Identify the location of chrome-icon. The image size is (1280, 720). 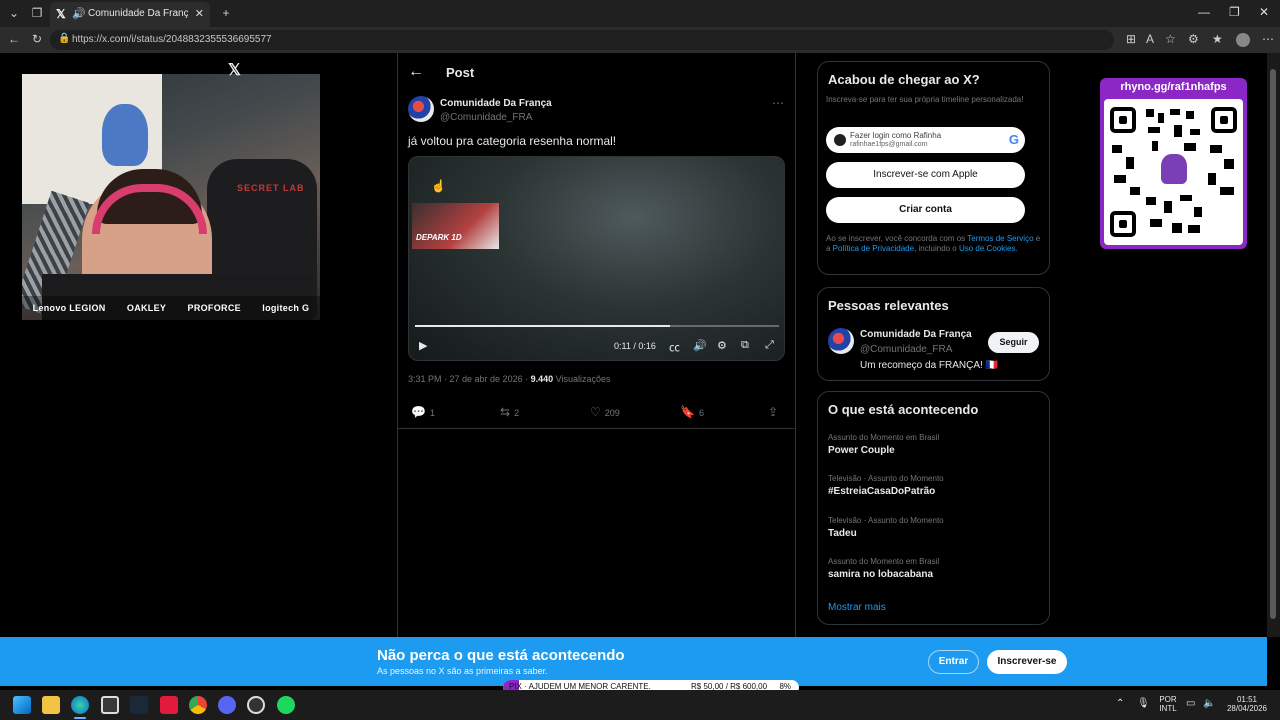
(198, 705).